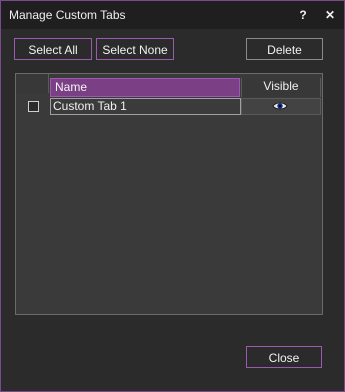  I want to click on select-all-button: Select All, so click(53, 49).